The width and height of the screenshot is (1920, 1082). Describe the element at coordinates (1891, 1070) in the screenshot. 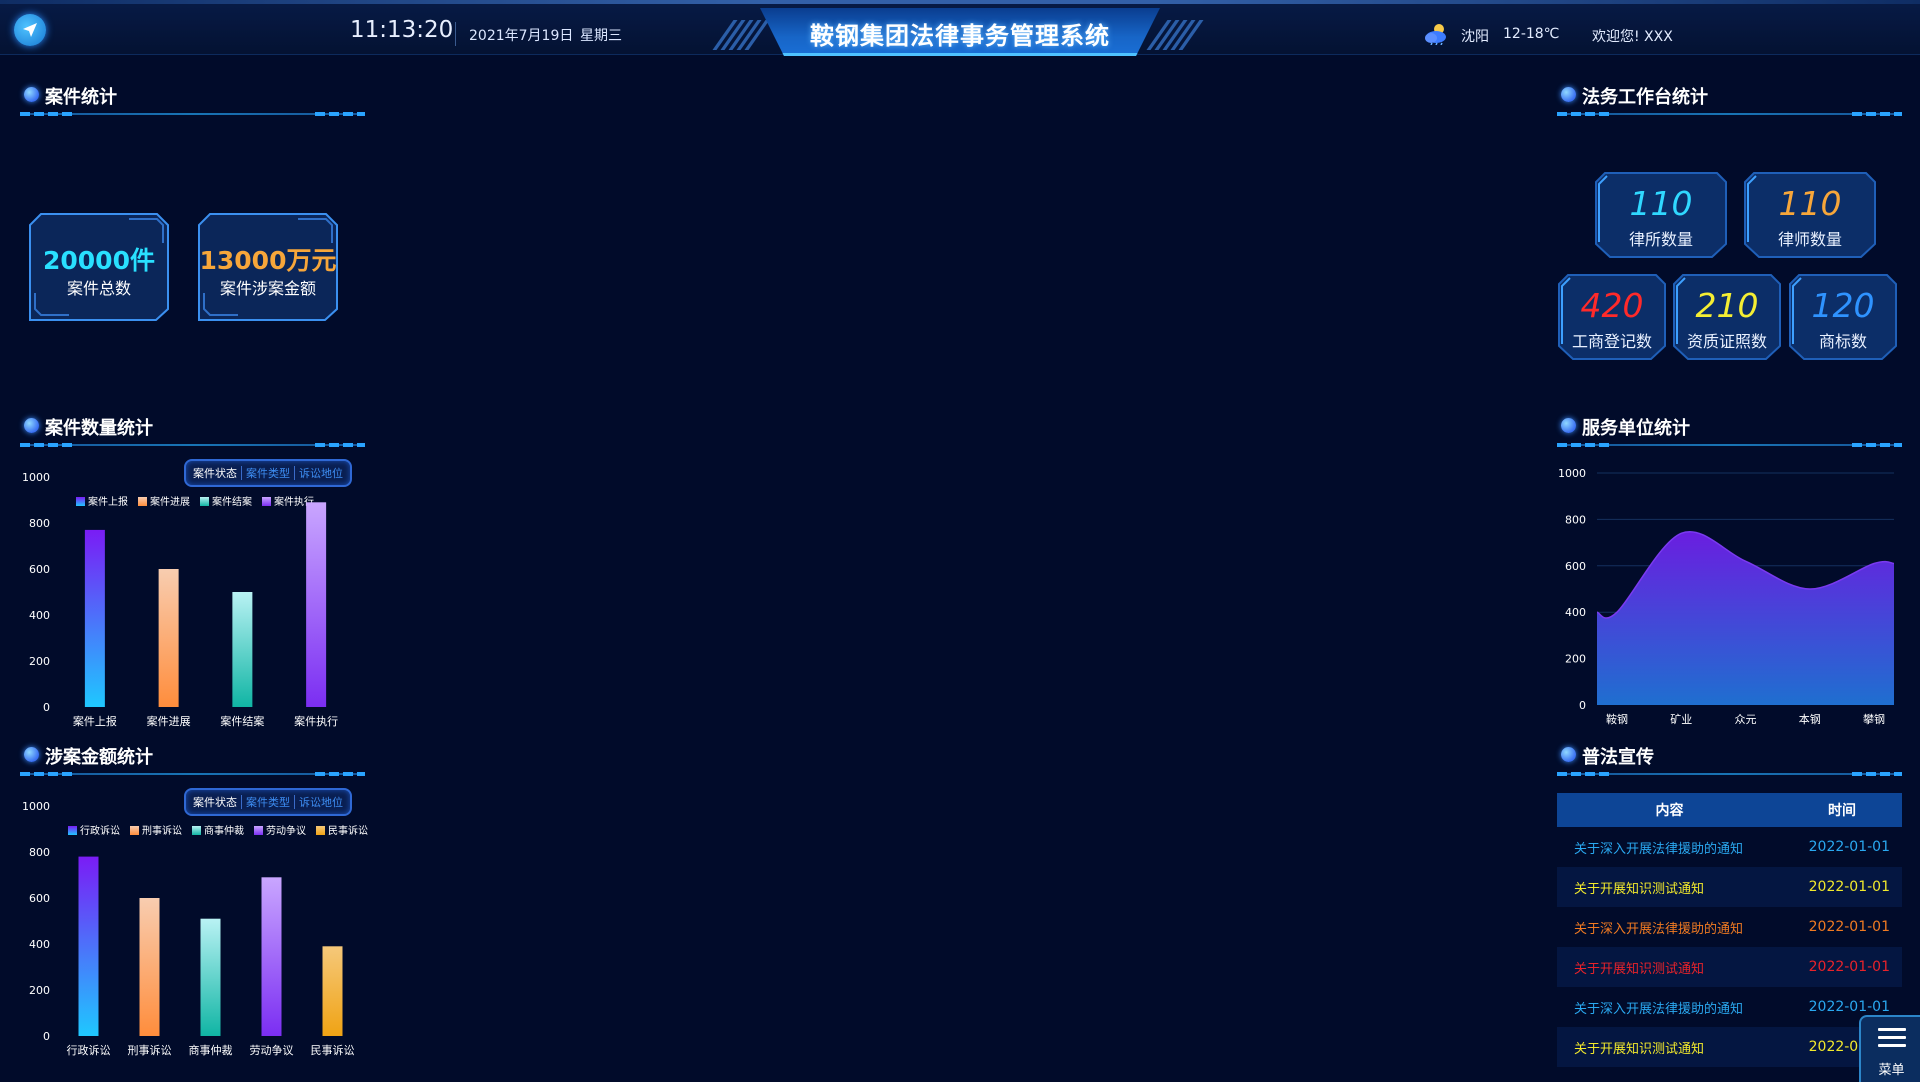

I see `menu-label: 菜单` at that location.